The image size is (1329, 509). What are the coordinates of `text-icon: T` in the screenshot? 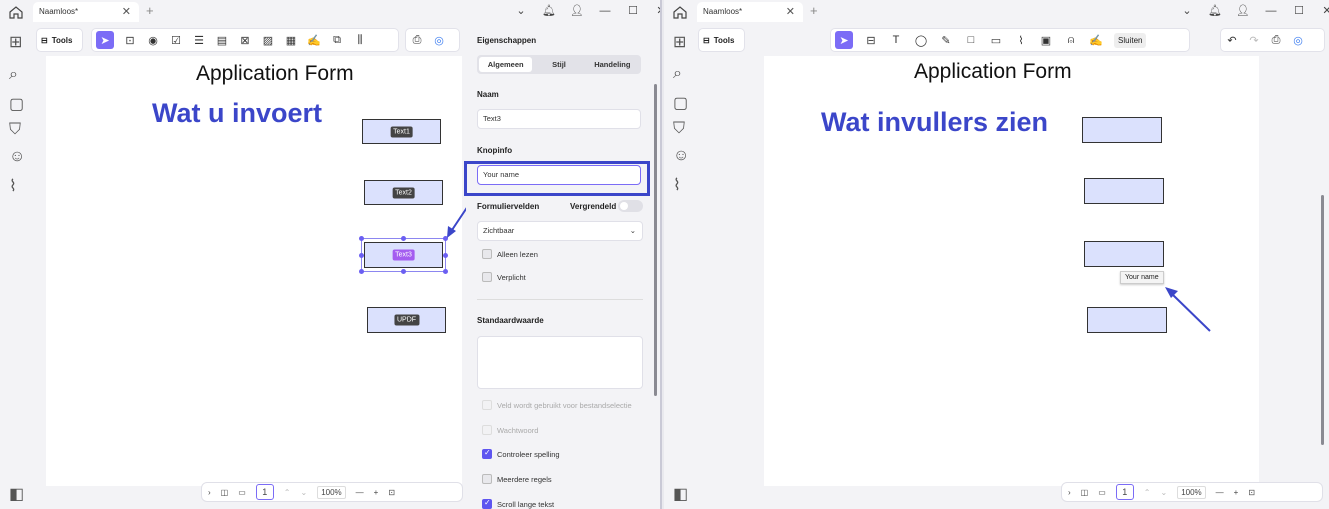 It's located at (896, 40).